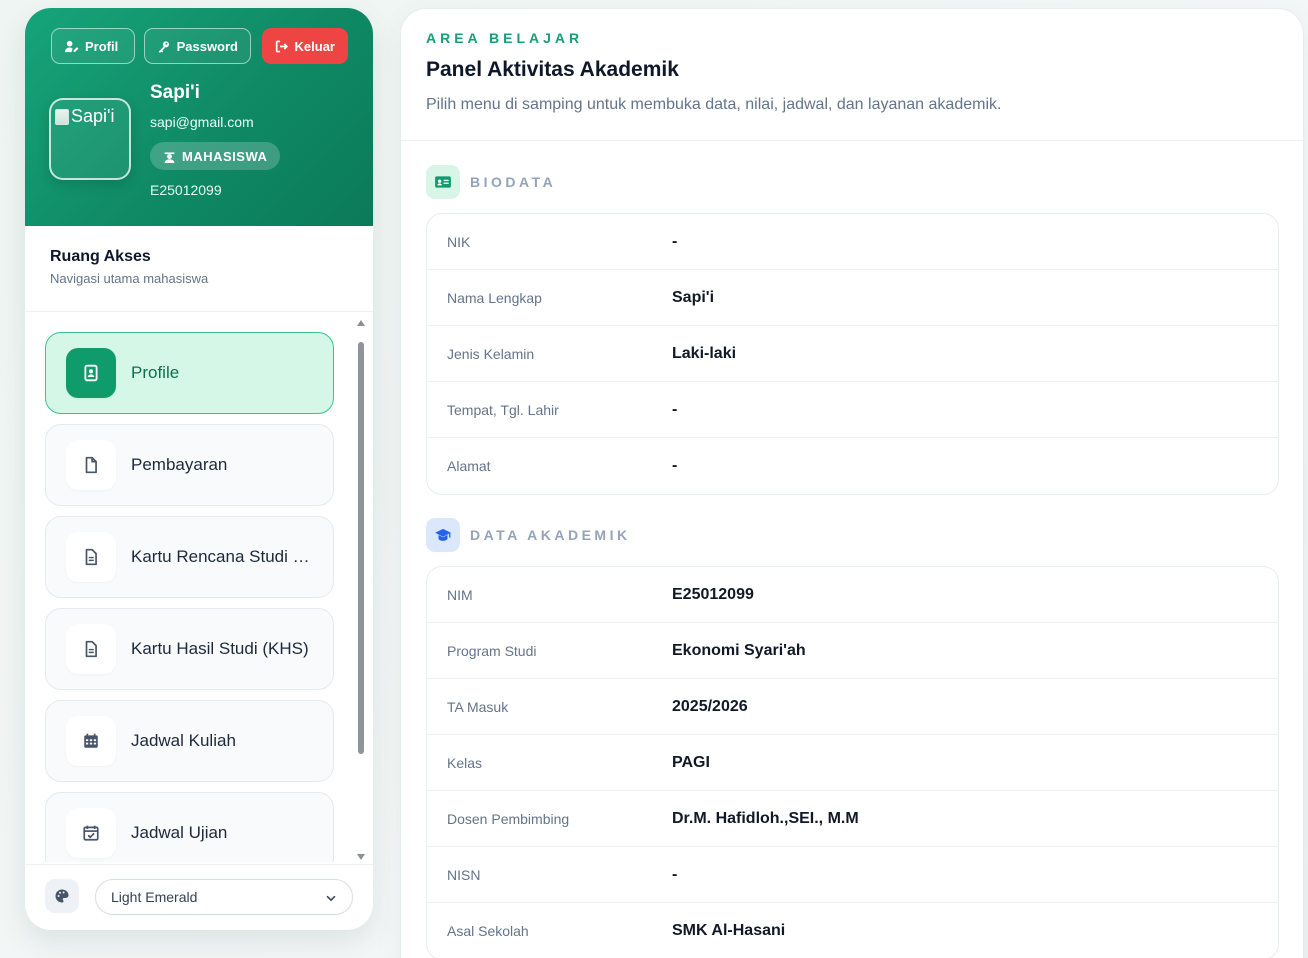 The height and width of the screenshot is (958, 1308). Describe the element at coordinates (169, 157) in the screenshot. I see `user-graduate-icon` at that location.